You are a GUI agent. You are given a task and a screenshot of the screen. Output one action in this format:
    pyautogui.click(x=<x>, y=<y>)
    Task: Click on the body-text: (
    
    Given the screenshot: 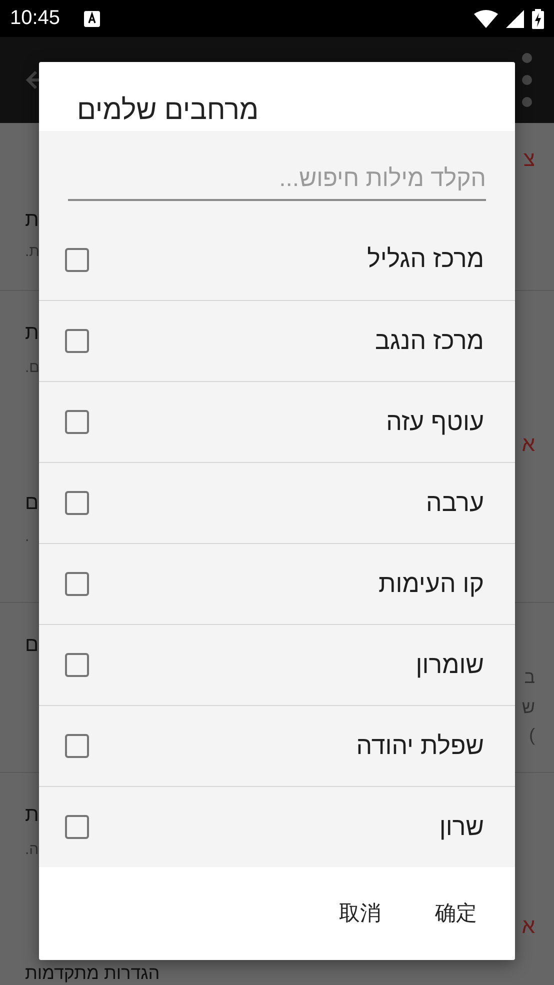 What is the action you would take?
    pyautogui.click(x=532, y=735)
    